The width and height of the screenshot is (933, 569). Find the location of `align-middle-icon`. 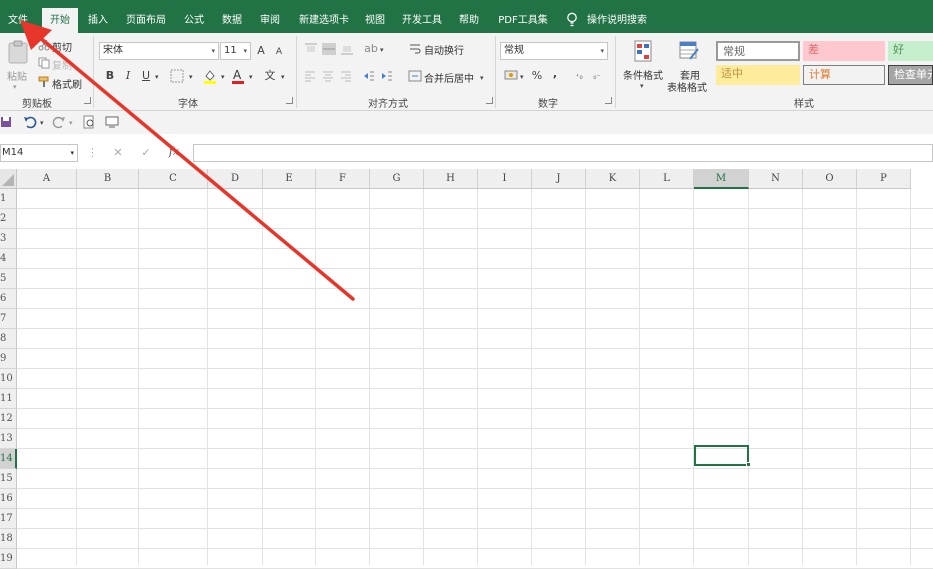

align-middle-icon is located at coordinates (329, 49).